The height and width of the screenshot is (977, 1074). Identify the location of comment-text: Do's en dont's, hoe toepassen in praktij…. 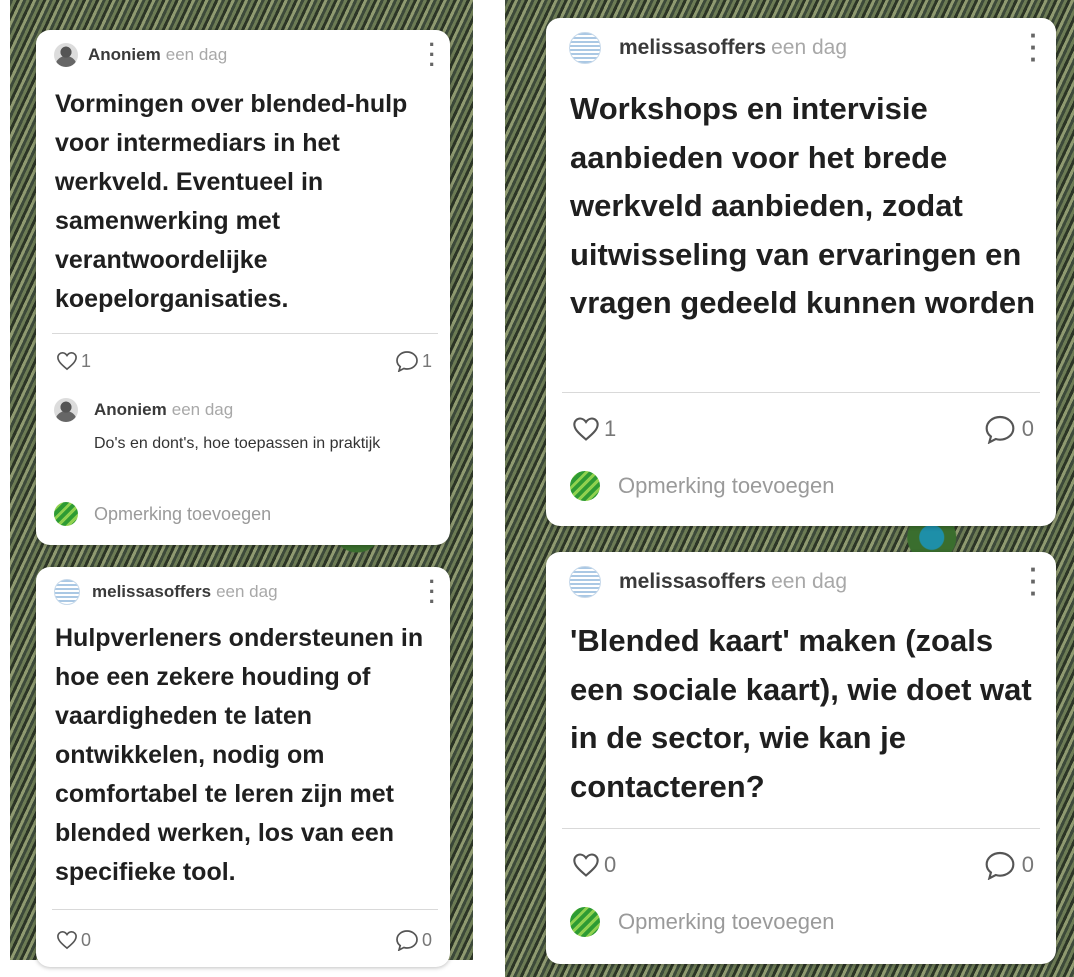
(237, 443).